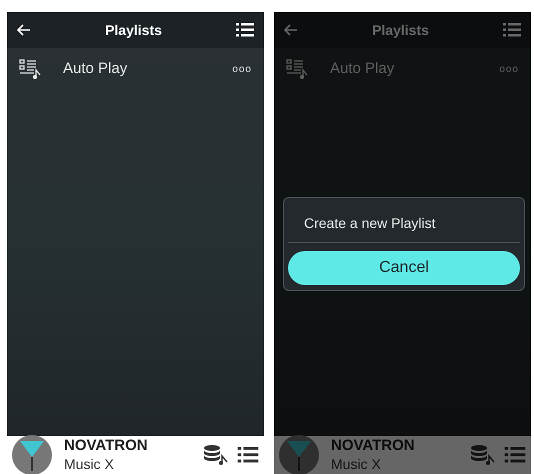  Describe the element at coordinates (135, 69) in the screenshot. I see `playlist-row: Auto Play ooo` at that location.